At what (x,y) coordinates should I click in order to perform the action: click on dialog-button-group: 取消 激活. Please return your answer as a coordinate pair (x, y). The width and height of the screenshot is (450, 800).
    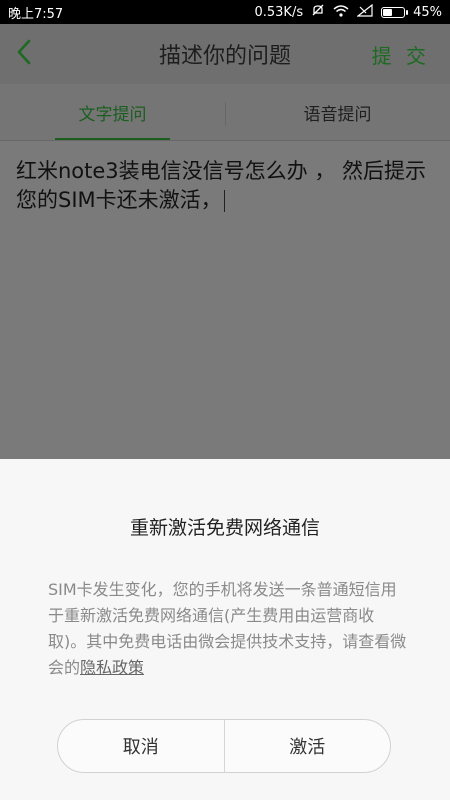
    Looking at the image, I should click on (224, 746).